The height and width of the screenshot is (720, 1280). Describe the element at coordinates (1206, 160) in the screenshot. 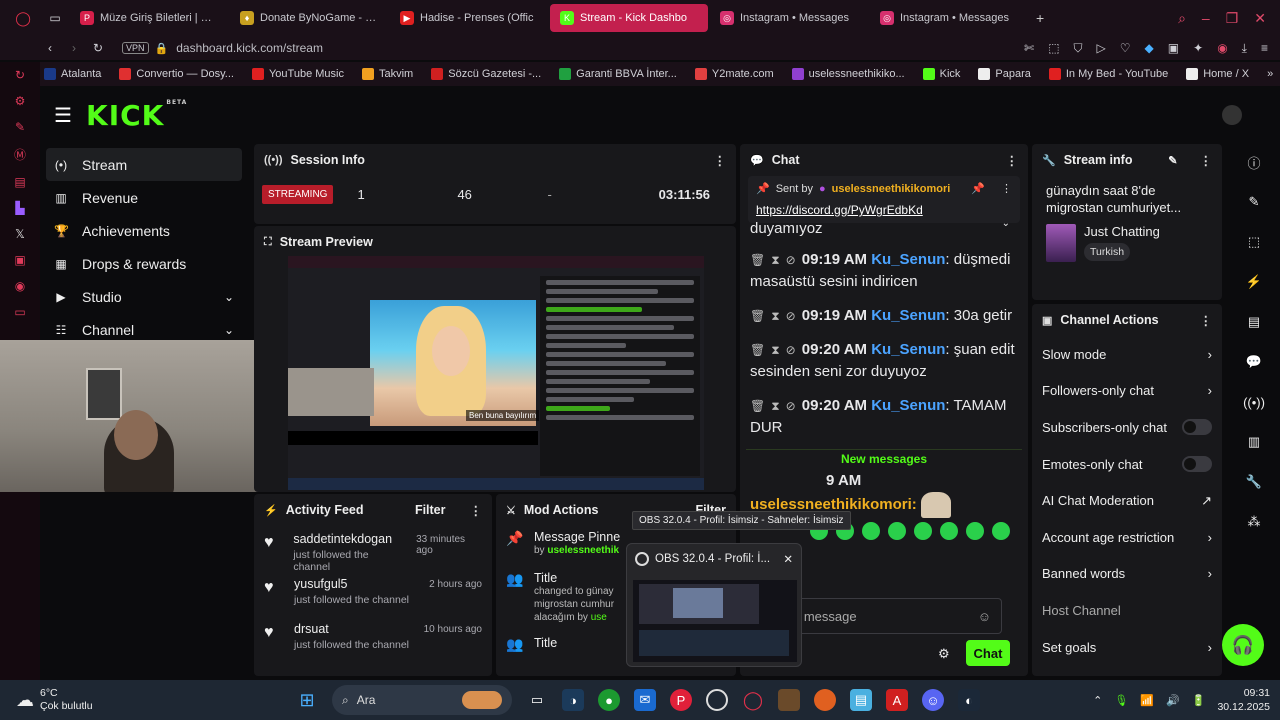

I see `stream-info-menu-icon: ⋮` at that location.